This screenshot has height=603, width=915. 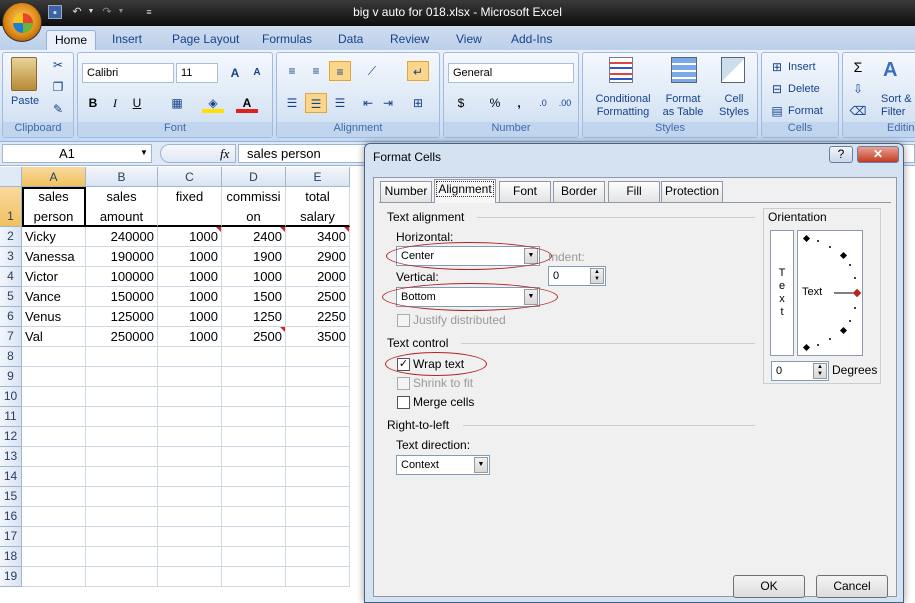 What do you see at coordinates (318, 517) in the screenshot?
I see `cell-e16` at bounding box center [318, 517].